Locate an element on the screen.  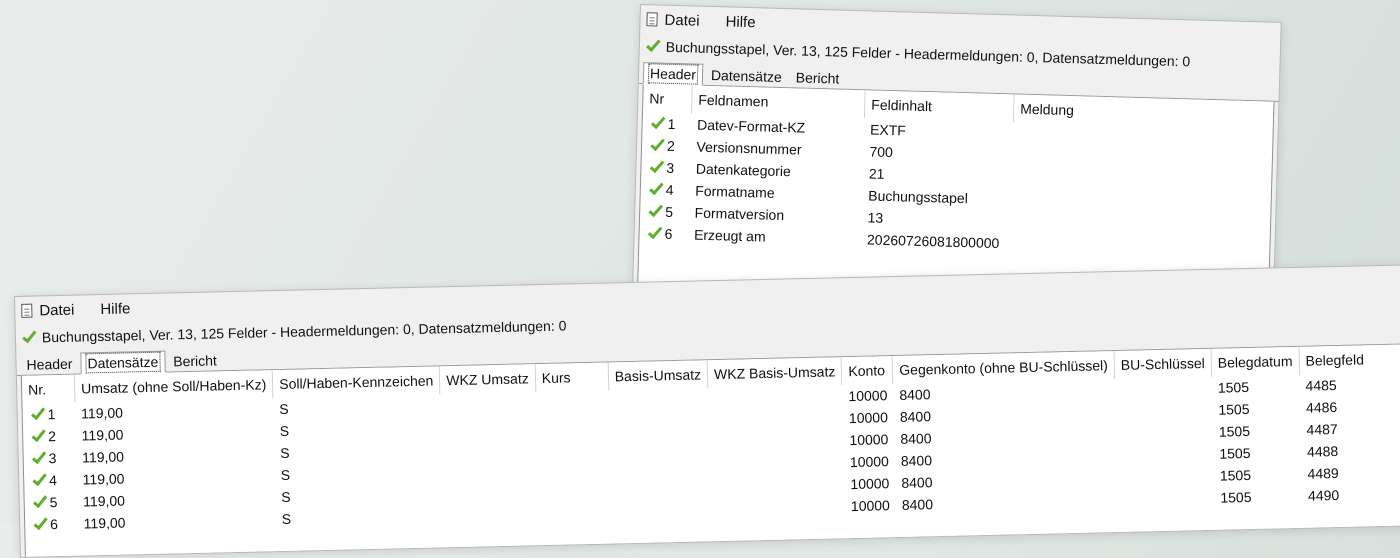
document-field-cell: 4486 is located at coordinates (1321, 407).